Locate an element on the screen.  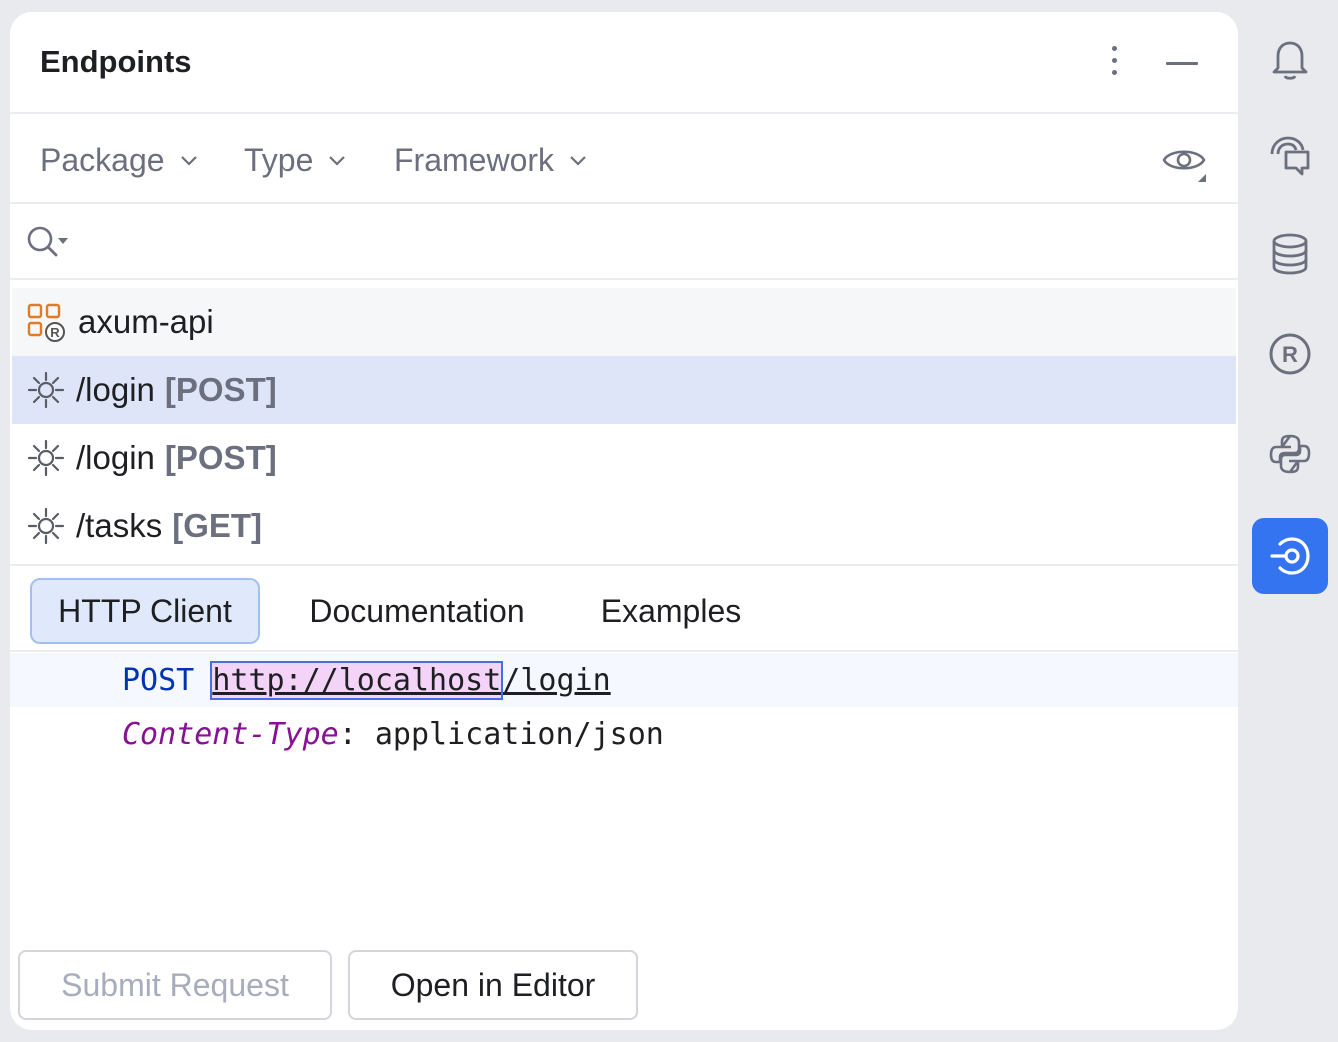
endpoint-row: /tasks [GET] is located at coordinates (624, 526).